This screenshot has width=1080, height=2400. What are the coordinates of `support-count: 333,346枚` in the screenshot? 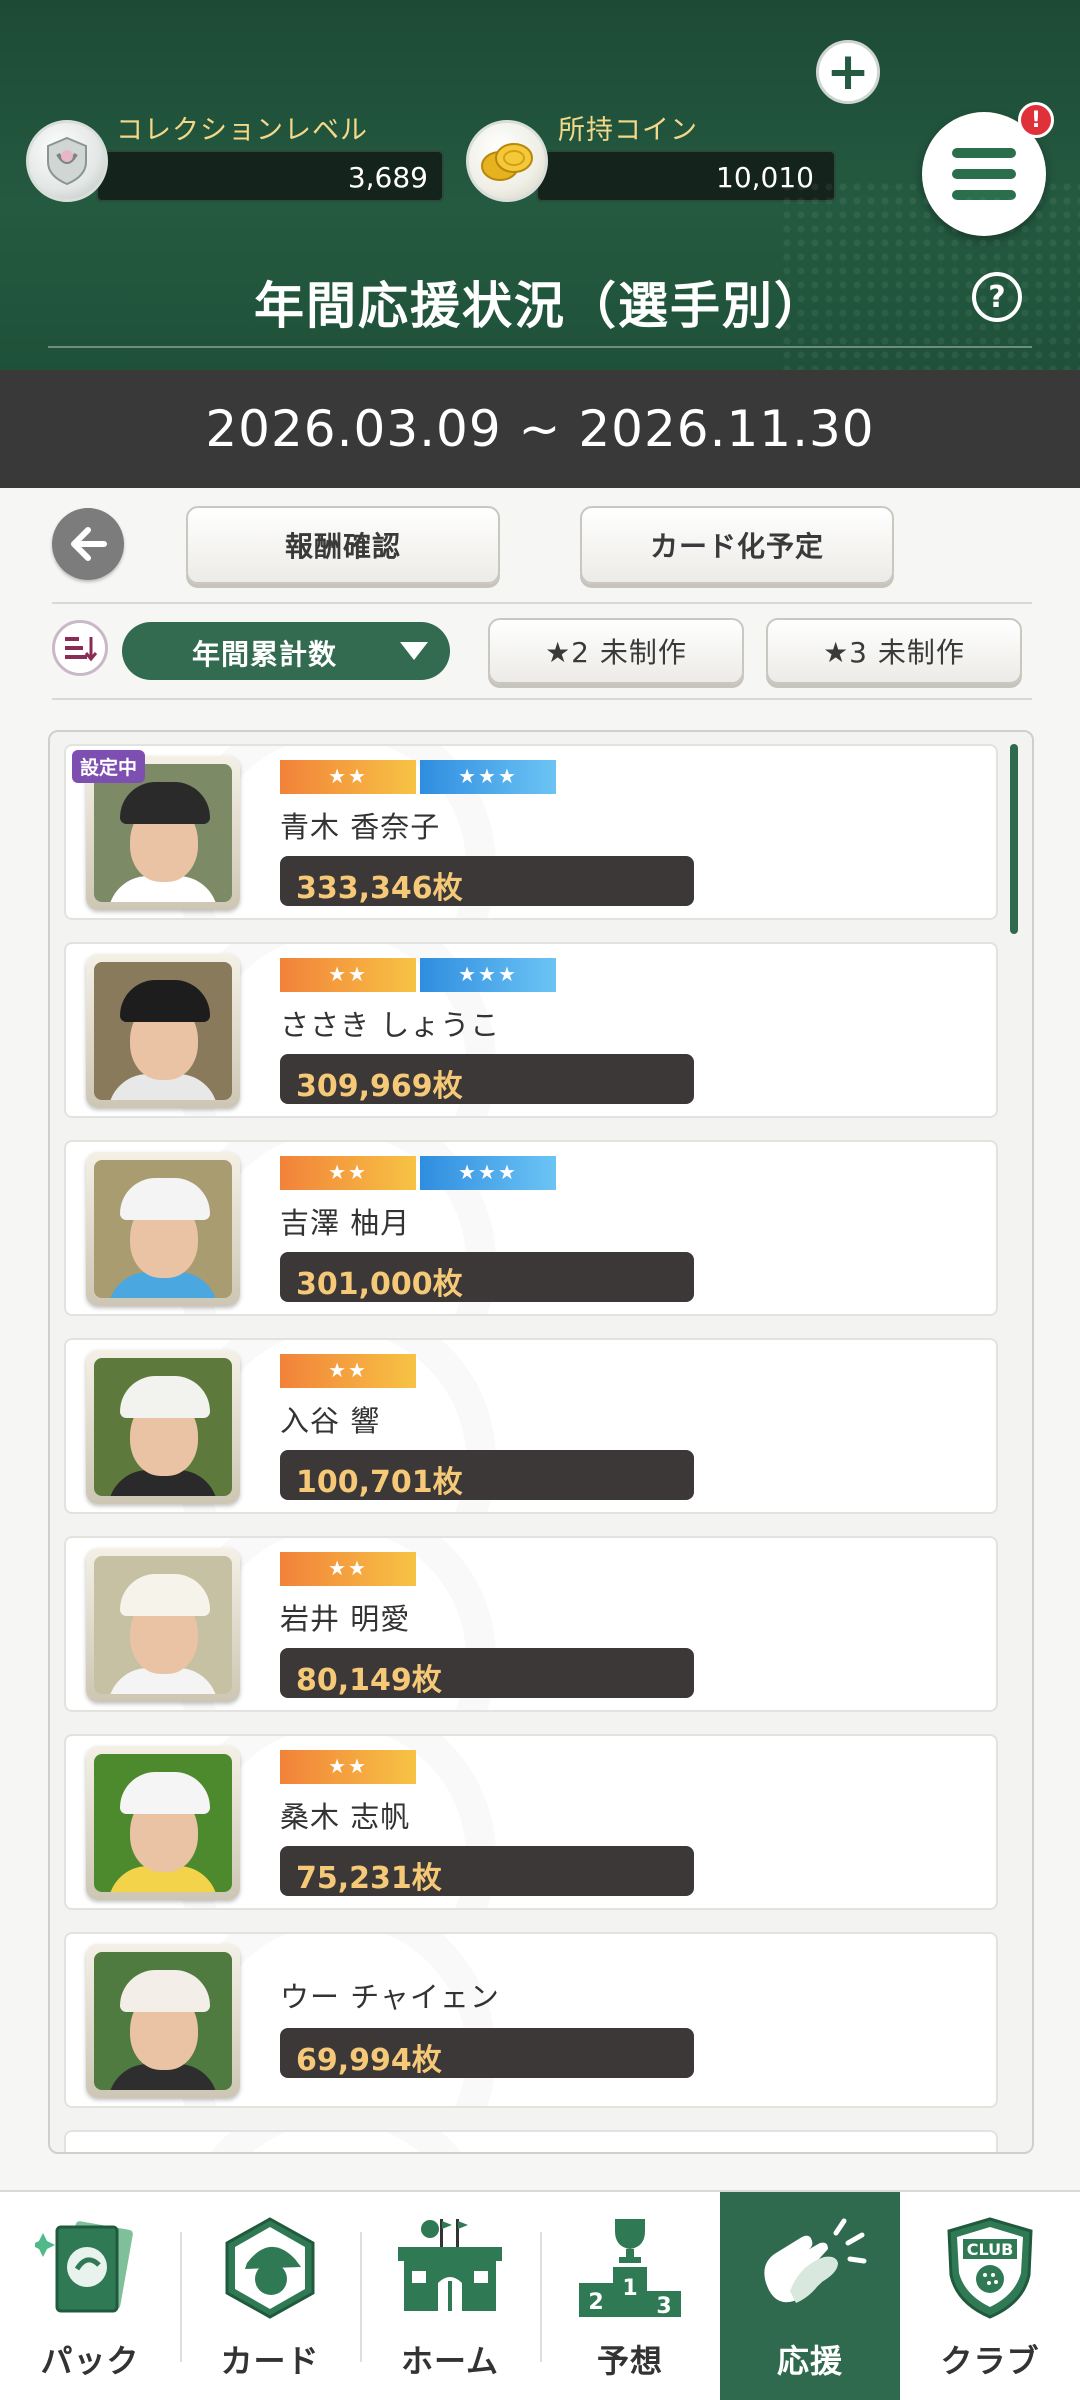 It's located at (487, 881).